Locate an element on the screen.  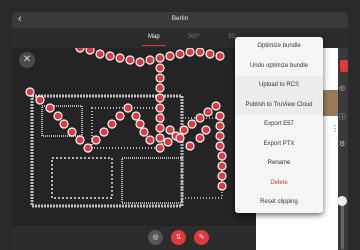
menu-publish-truview: Publish to TruView Cloud is located at coordinates (279, 105).